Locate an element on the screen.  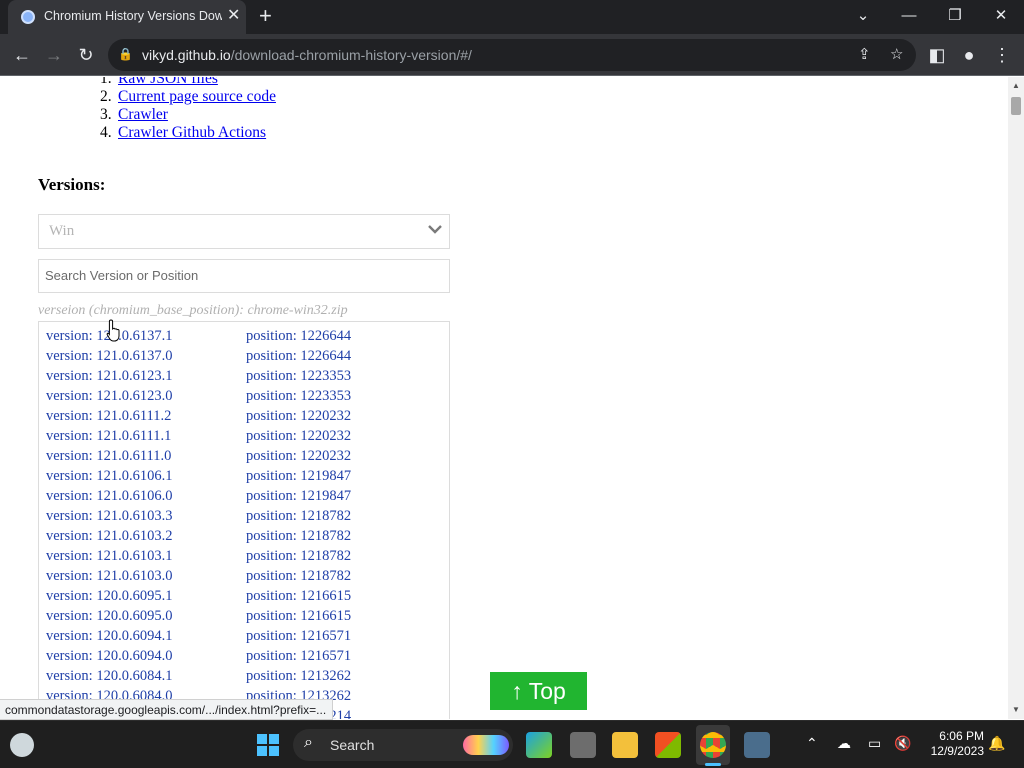
chevron-down-icon is located at coordinates (435, 229).